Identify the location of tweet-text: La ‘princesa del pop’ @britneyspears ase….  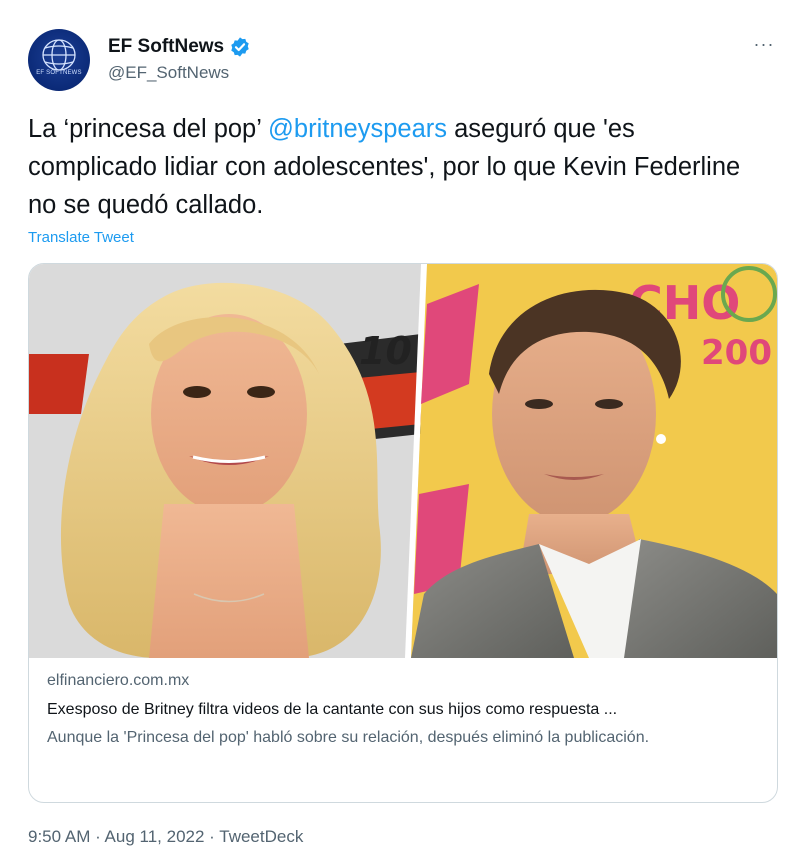
(398, 167).